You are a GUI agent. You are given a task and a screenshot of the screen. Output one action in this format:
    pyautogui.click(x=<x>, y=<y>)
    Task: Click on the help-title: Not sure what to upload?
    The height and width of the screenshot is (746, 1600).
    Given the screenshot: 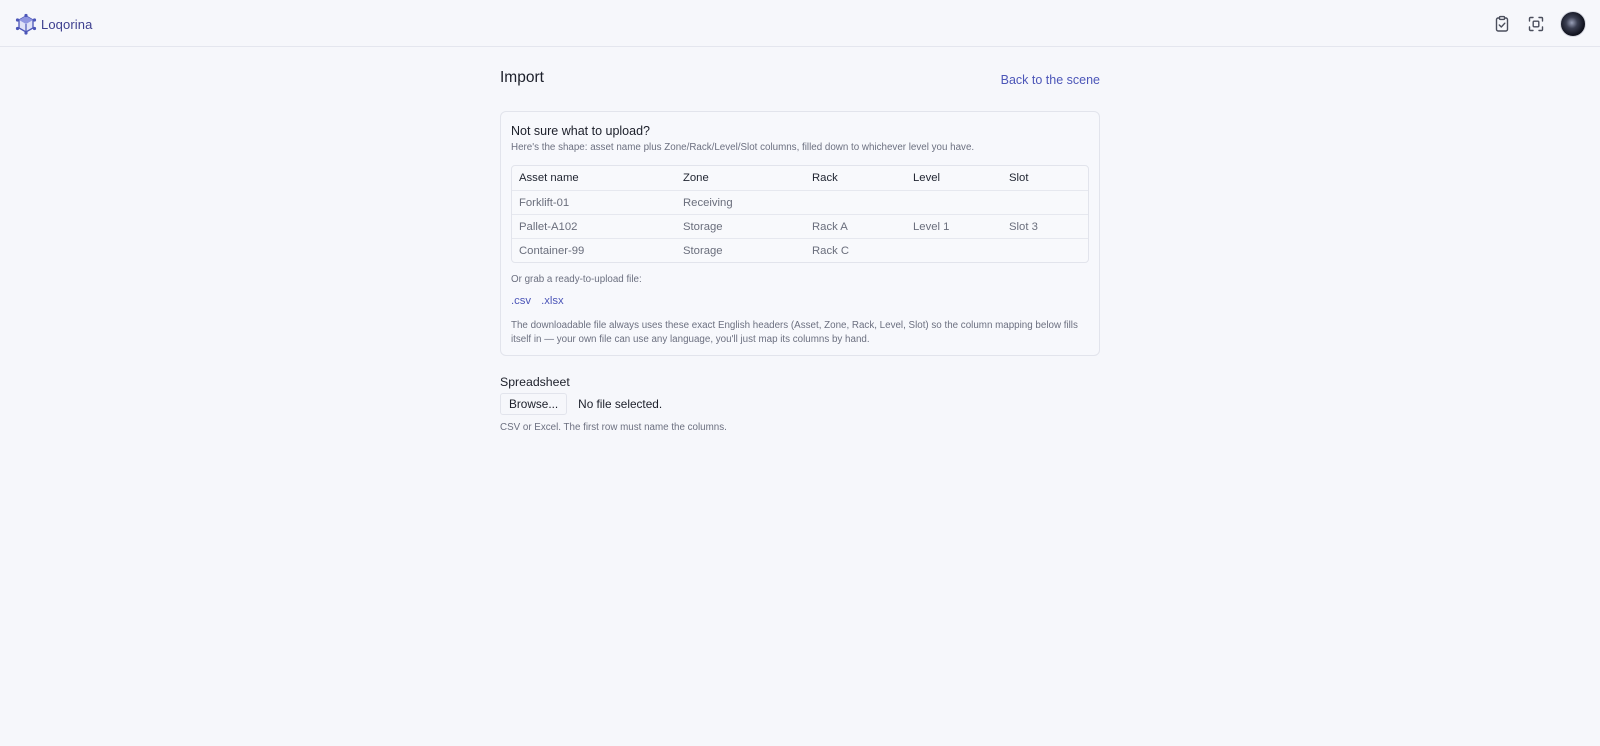 What is the action you would take?
    pyautogui.click(x=580, y=131)
    